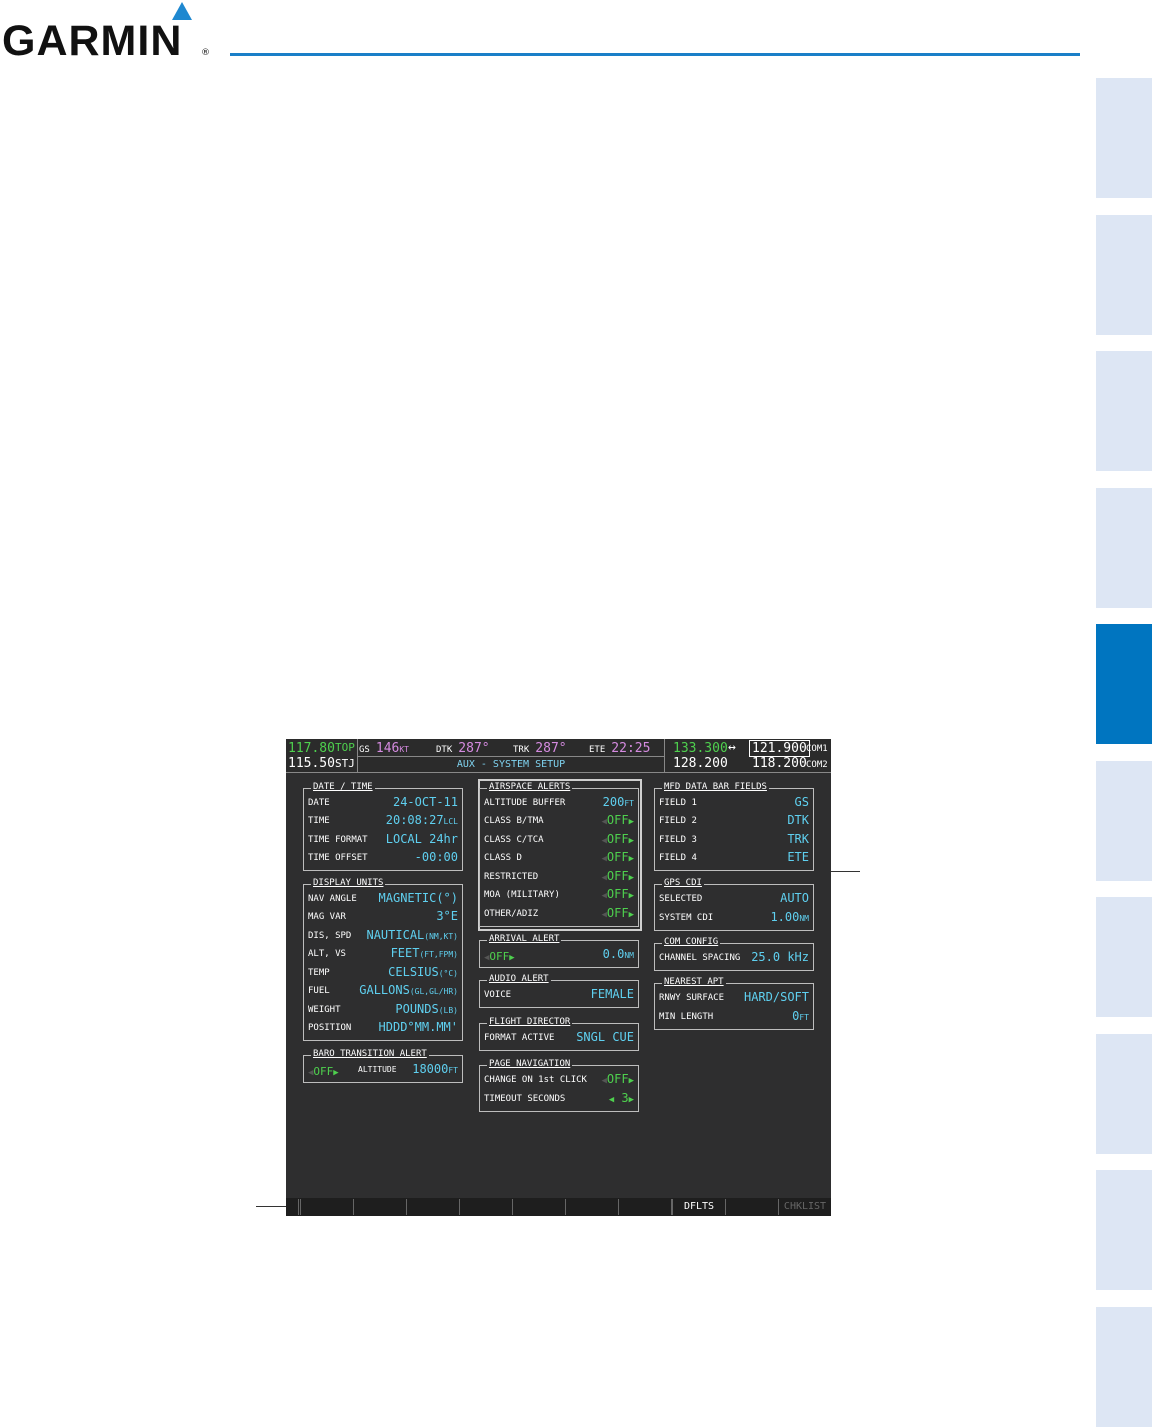 This screenshot has height=1428, width=1152. What do you see at coordinates (559, 840) in the screenshot?
I see `class-c-tca-row: CLASS C/TCA ◀OFF▶` at bounding box center [559, 840].